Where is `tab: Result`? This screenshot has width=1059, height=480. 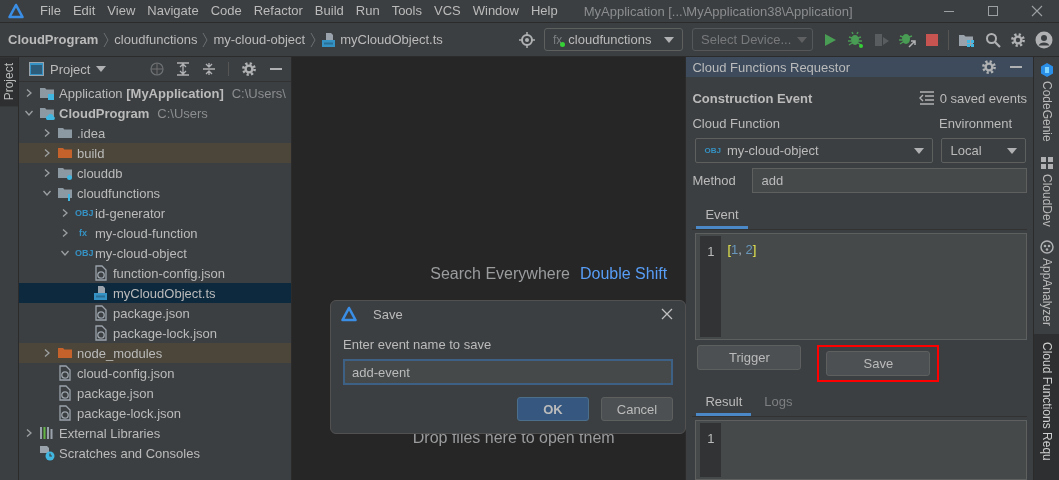
tab: Result is located at coordinates (724, 403).